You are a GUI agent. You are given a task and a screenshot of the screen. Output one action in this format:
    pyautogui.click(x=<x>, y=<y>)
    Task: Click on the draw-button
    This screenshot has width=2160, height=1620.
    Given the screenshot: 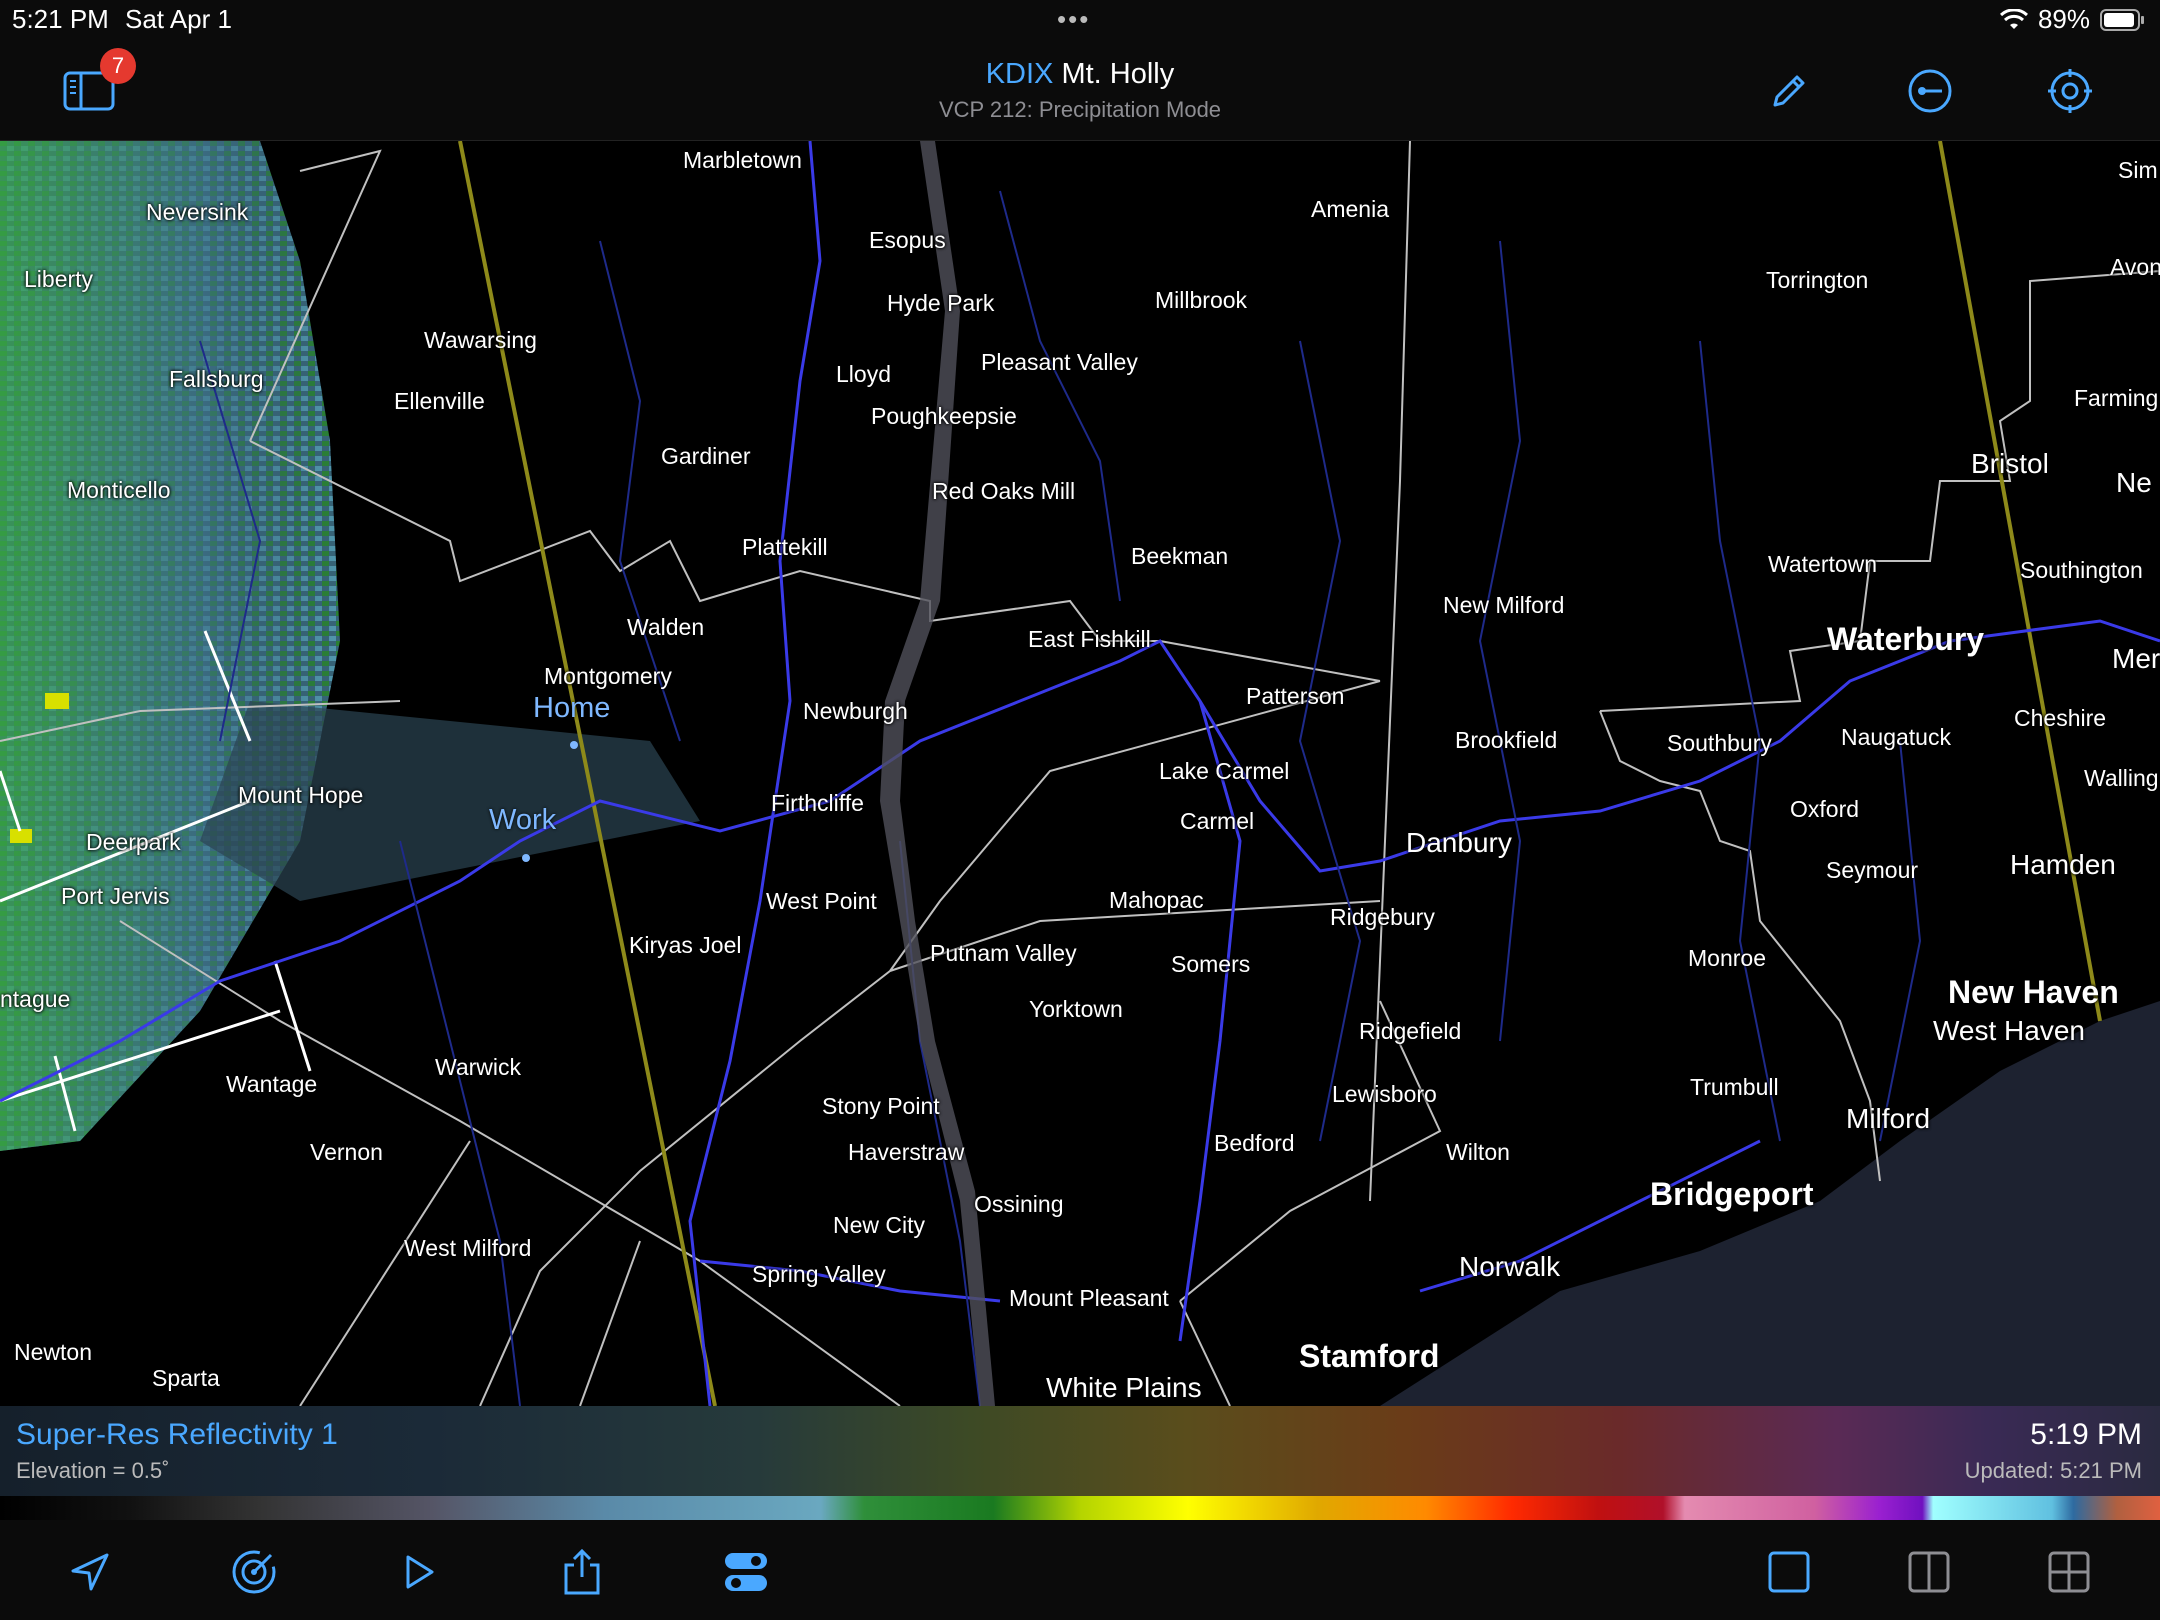 What is the action you would take?
    pyautogui.click(x=1789, y=91)
    